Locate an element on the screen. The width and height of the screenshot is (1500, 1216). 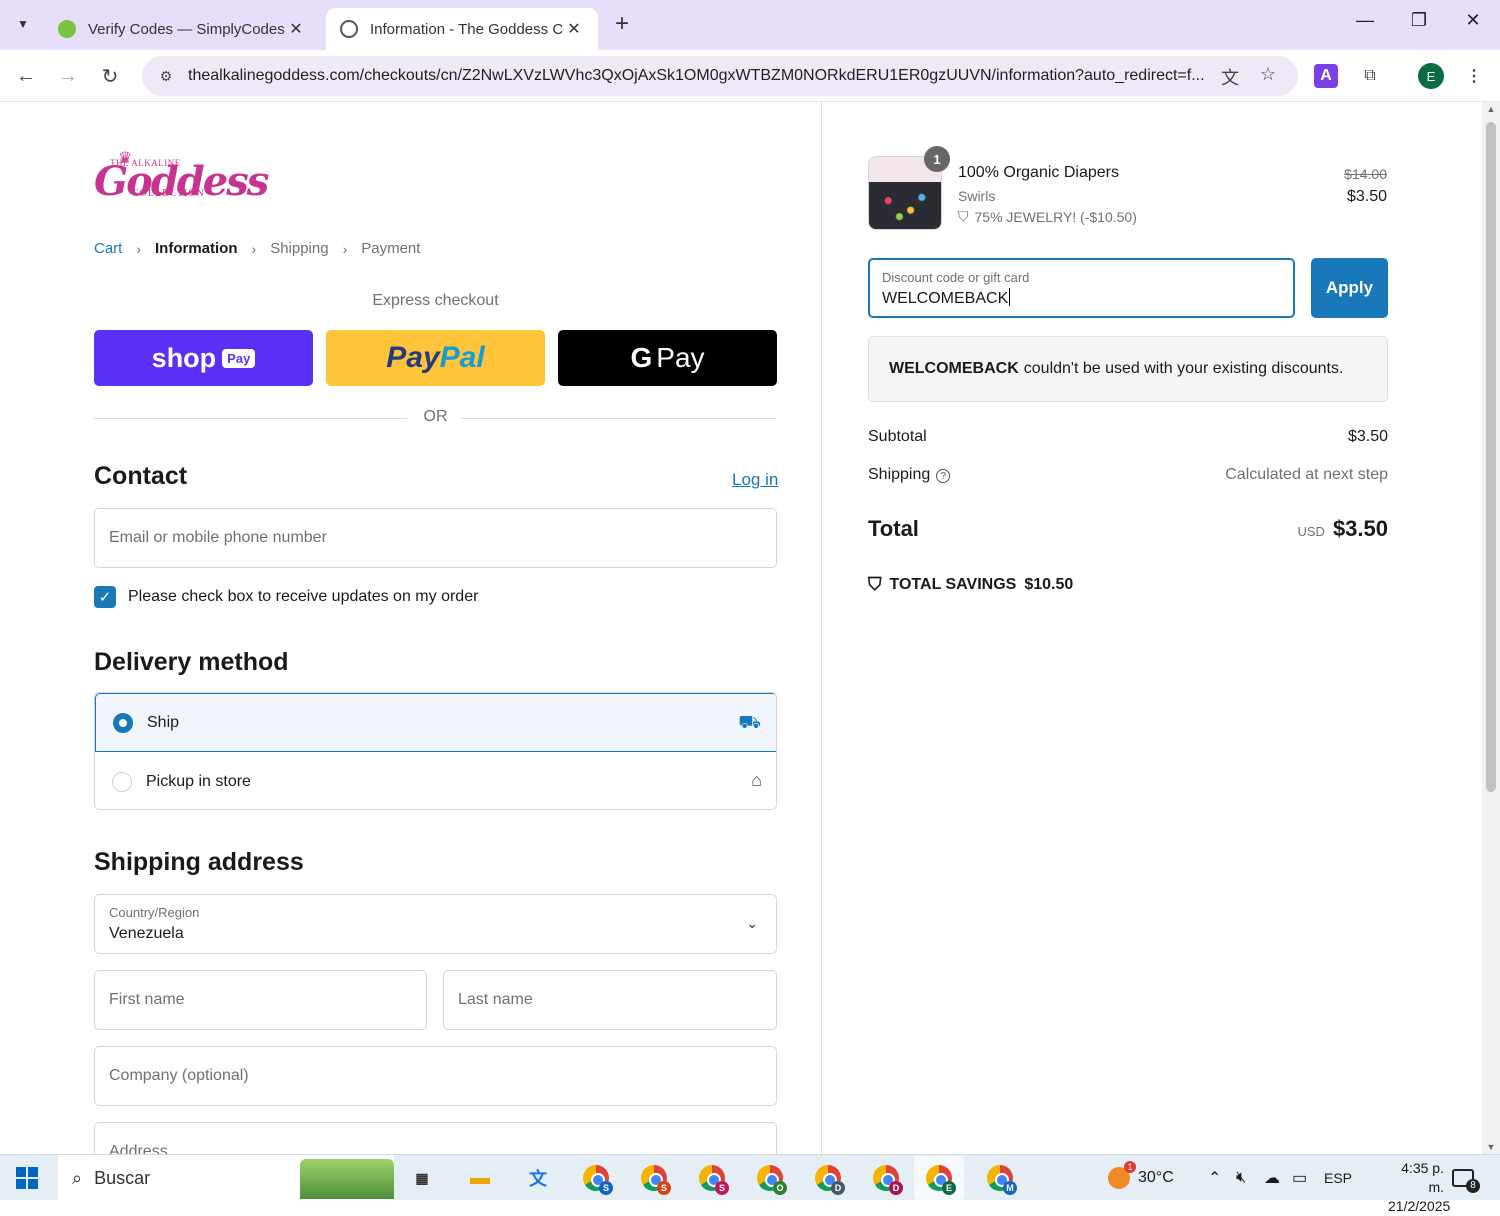
login-link: Log in is located at coordinates (755, 480).